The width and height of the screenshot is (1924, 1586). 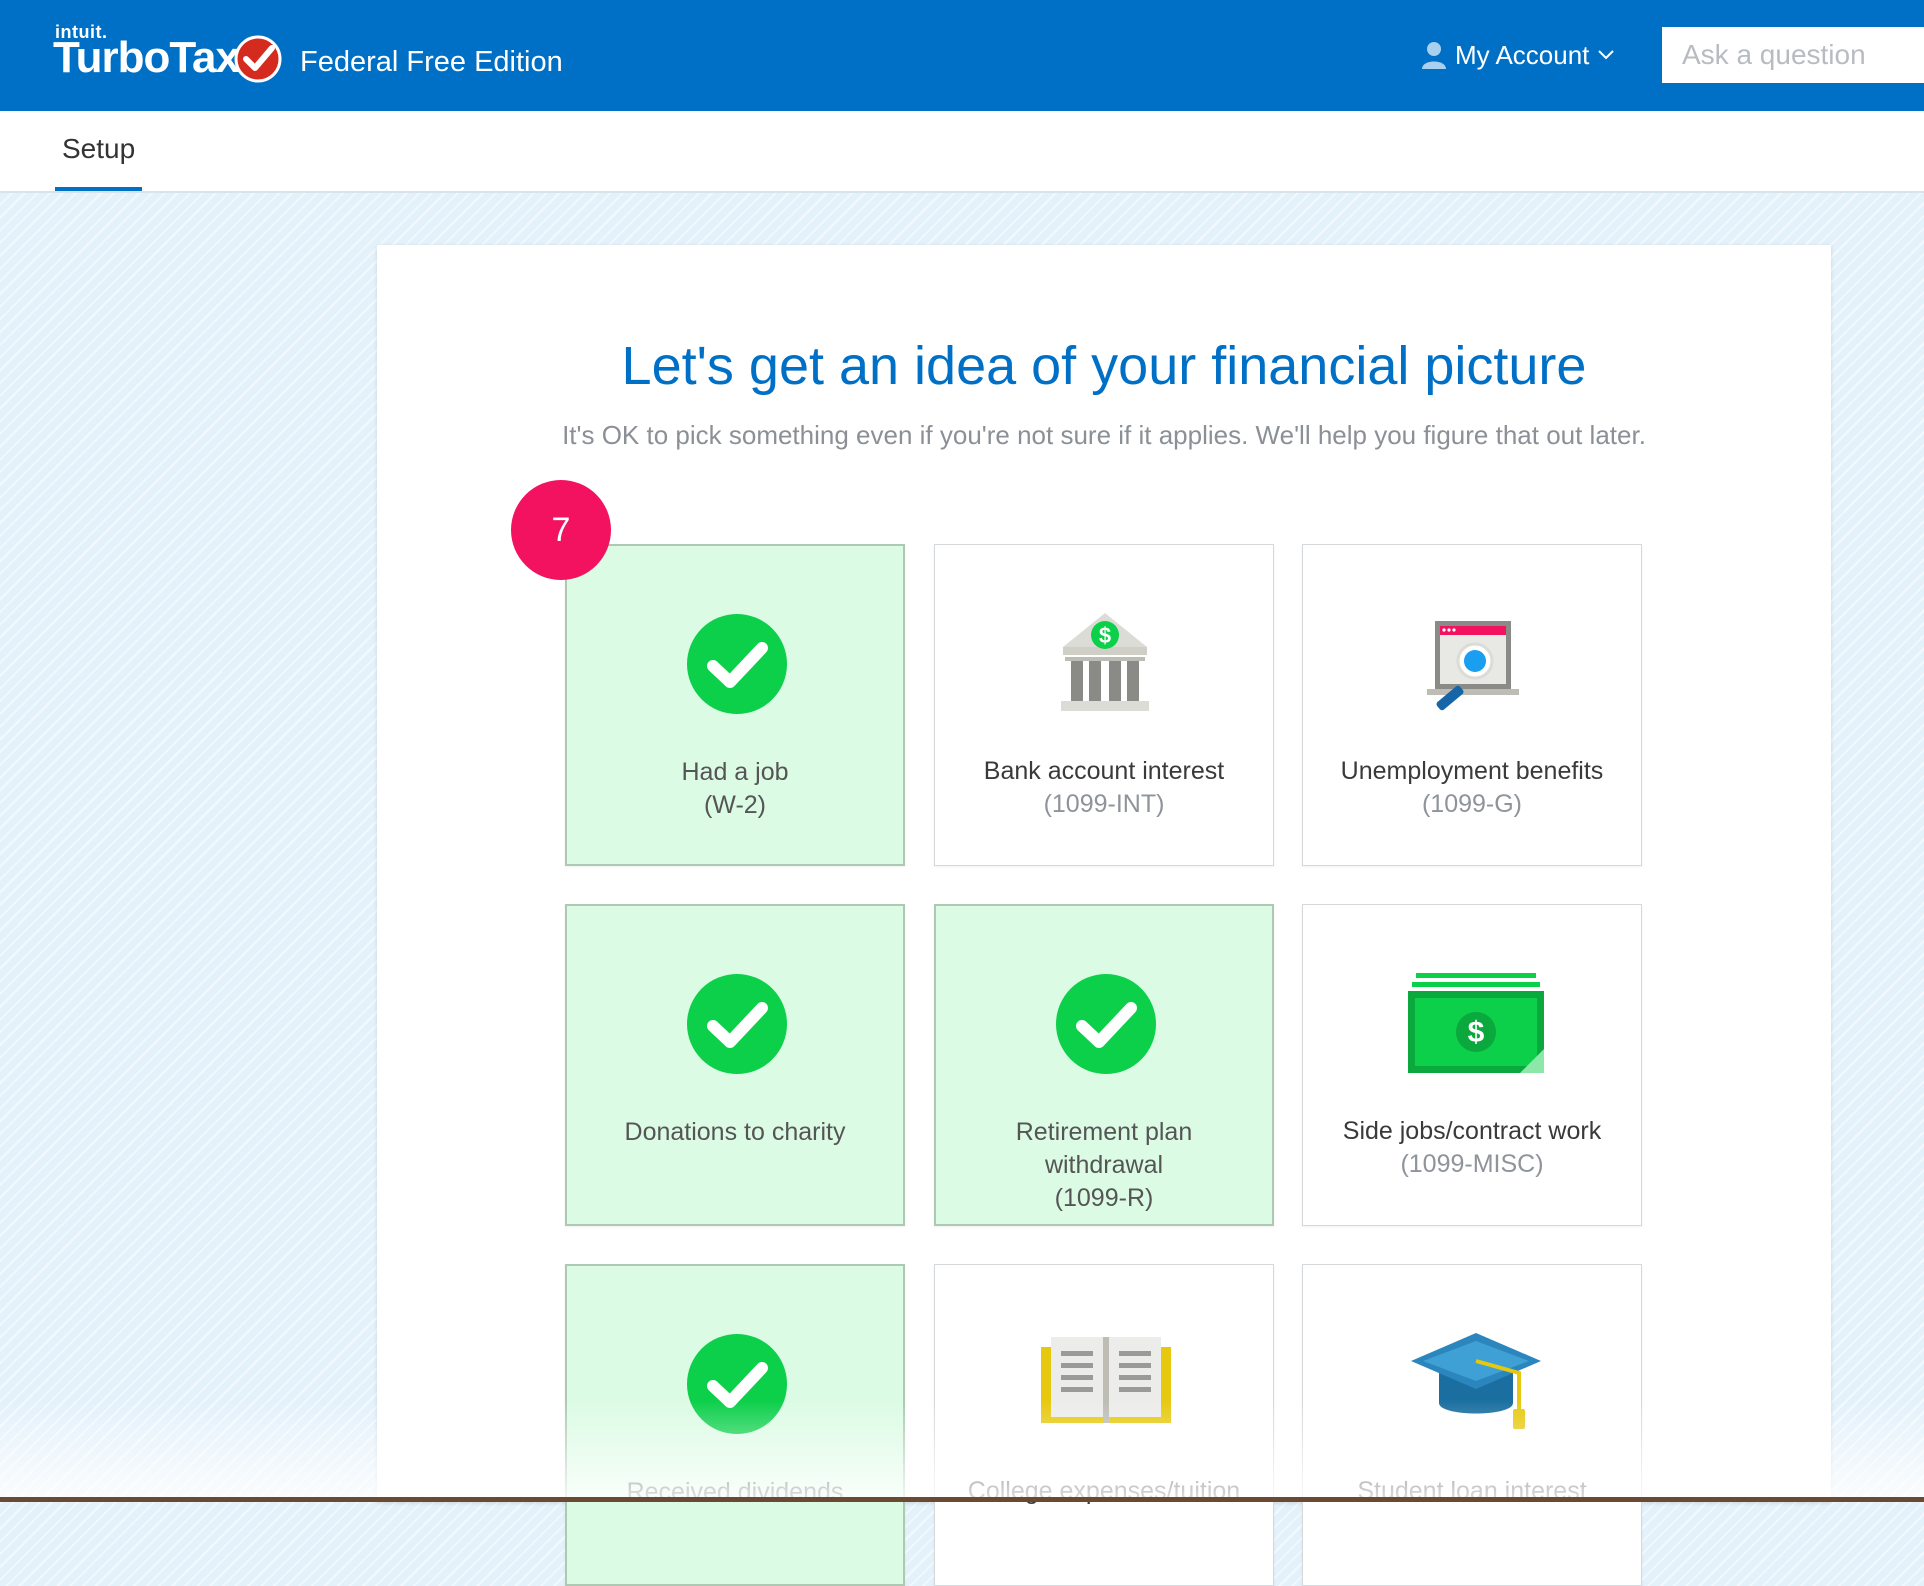 I want to click on tile-student-loan-interest: Student loan interest, so click(x=1472, y=1425).